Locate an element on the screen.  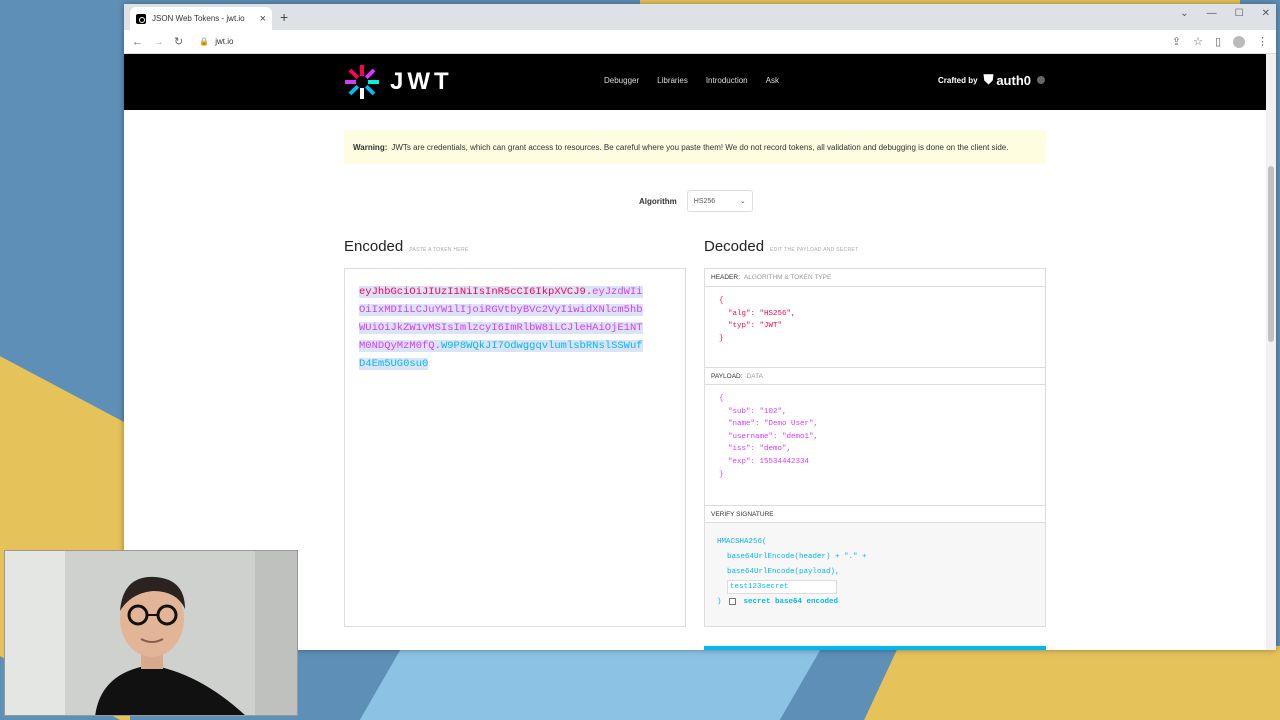
nav-introduction: Introduction is located at coordinates (727, 80).